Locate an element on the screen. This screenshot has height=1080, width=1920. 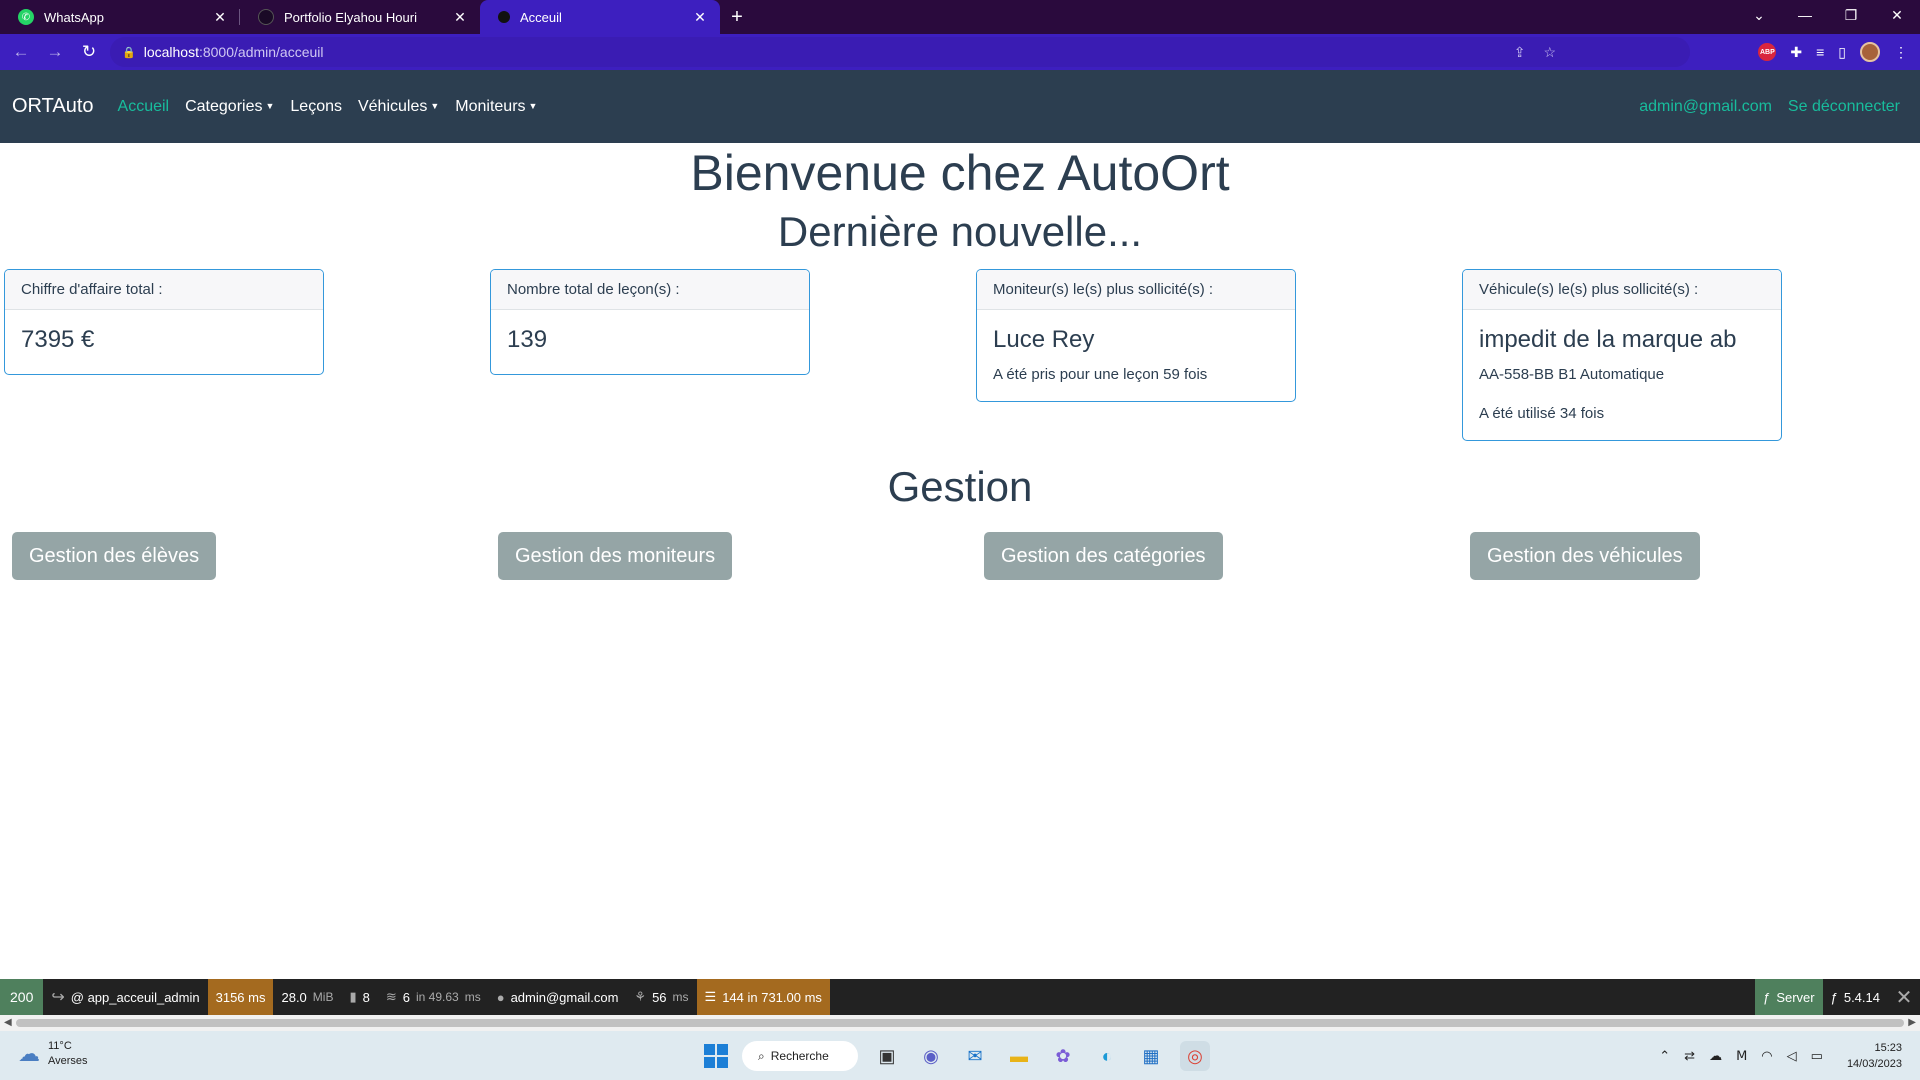
lock-icon: 🔒 is located at coordinates (129, 52).